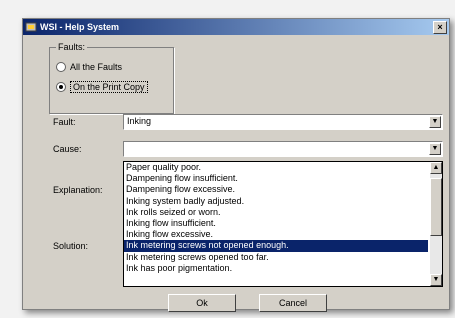 The image size is (455, 318). Describe the element at coordinates (109, 87) in the screenshot. I see `radio-print-copy-label: On the Print Copy` at that location.